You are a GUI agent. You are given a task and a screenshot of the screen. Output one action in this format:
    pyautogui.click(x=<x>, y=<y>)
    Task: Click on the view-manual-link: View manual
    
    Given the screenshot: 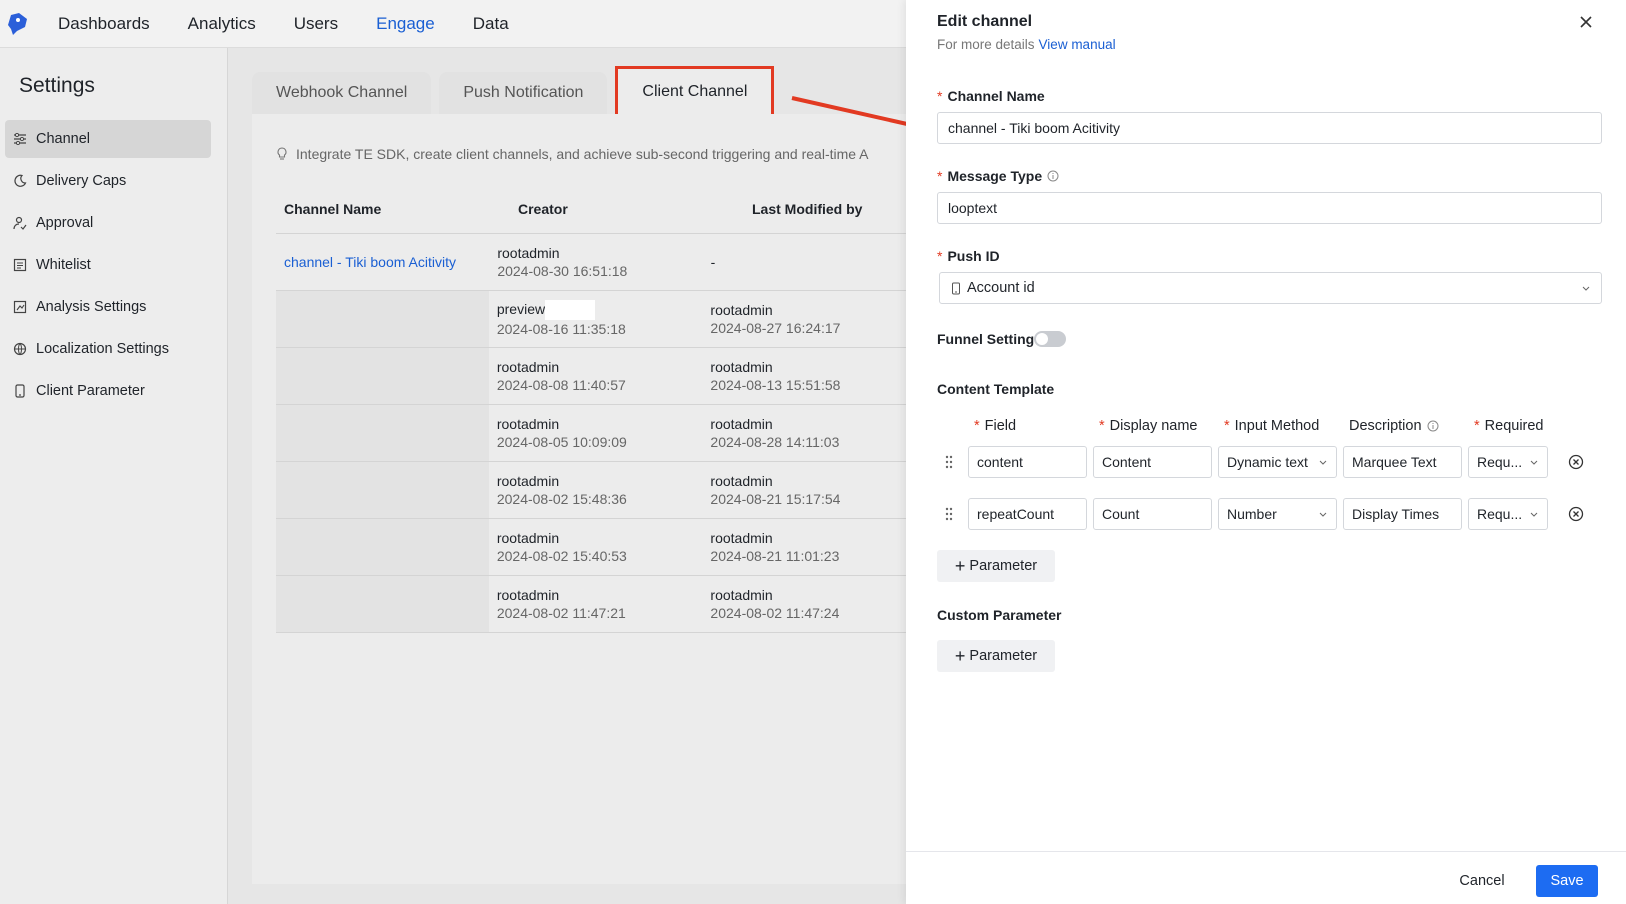 What is the action you would take?
    pyautogui.click(x=1077, y=44)
    